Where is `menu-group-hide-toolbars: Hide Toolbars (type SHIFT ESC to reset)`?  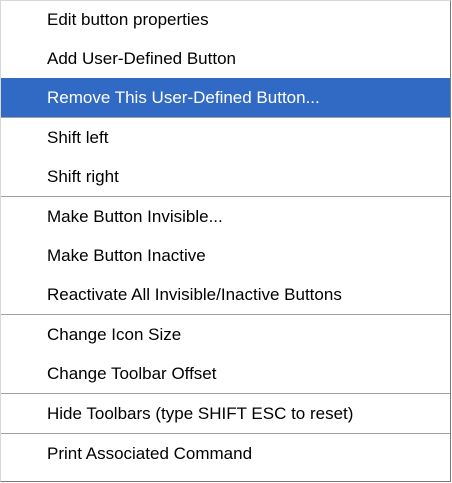 menu-group-hide-toolbars: Hide Toolbars (type SHIFT ESC to reset) is located at coordinates (225, 414).